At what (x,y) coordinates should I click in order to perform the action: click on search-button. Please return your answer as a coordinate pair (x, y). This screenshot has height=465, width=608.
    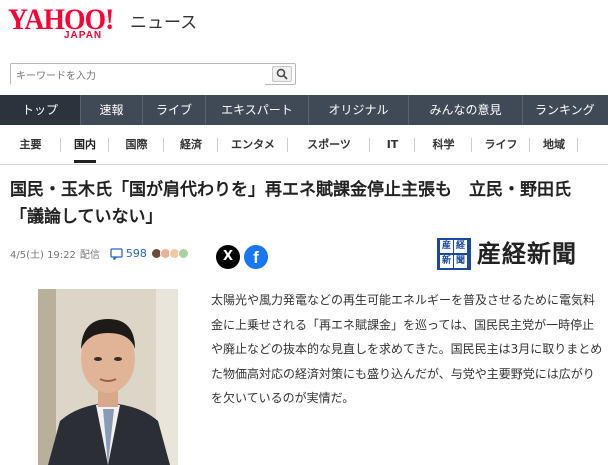
    Looking at the image, I should click on (282, 74).